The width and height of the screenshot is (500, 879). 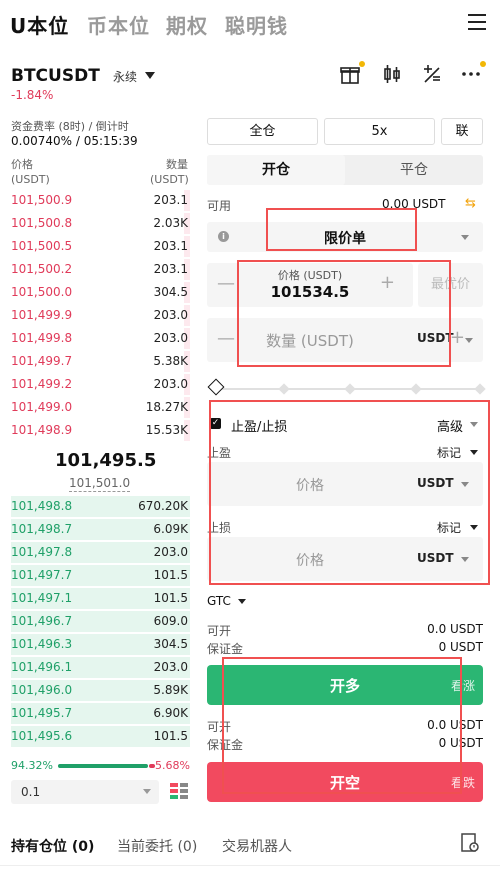 What do you see at coordinates (42, 315) in the screenshot?
I see `ask-price: 101,499.9` at bounding box center [42, 315].